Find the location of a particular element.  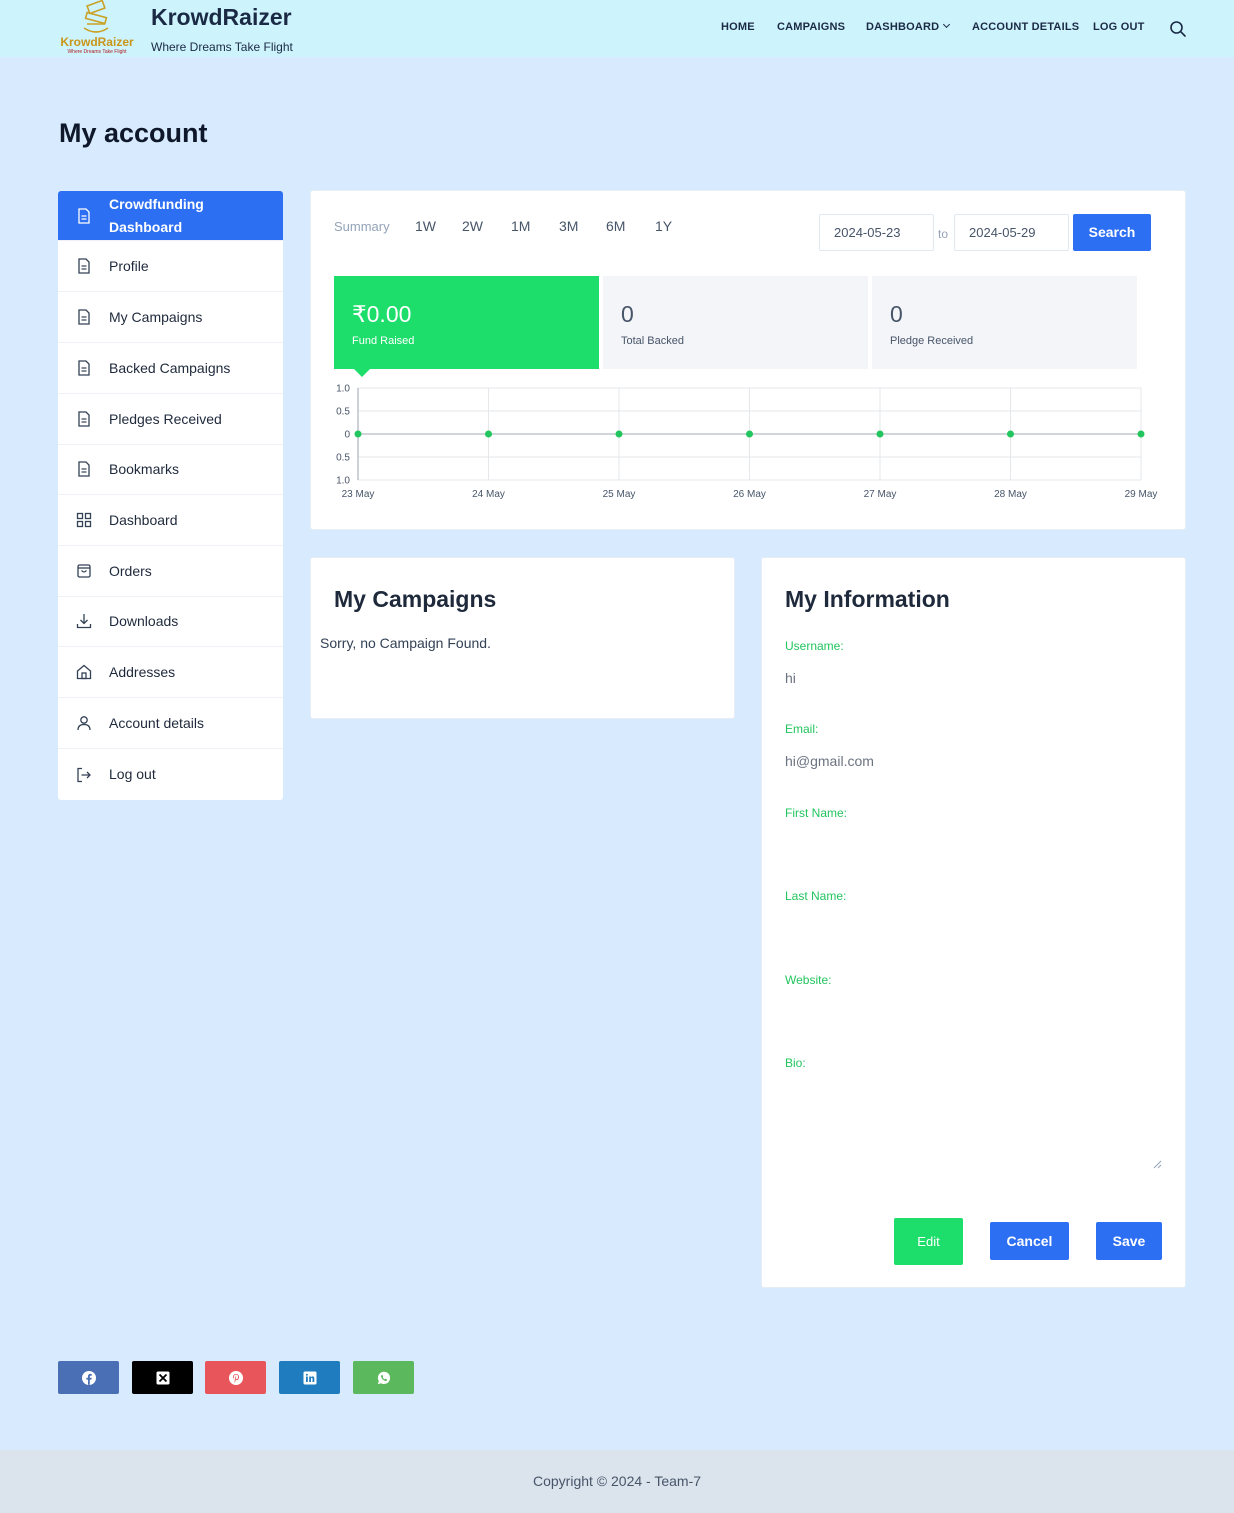

share-x-button is located at coordinates (162, 1377).